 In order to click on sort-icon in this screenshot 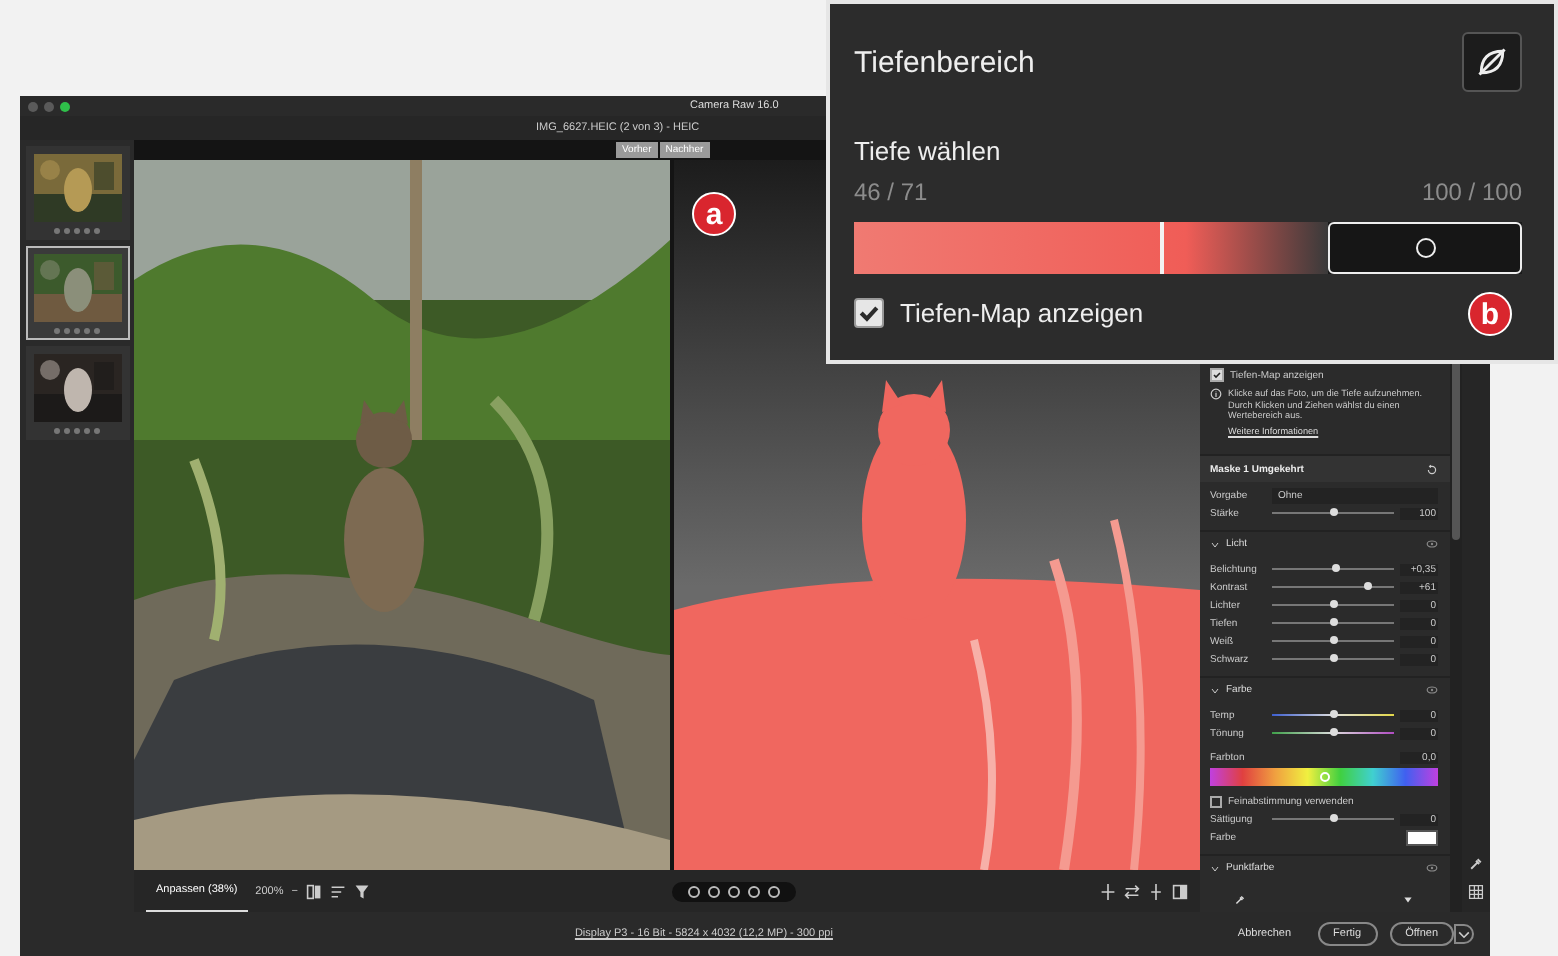, I will do `click(337, 891)`.